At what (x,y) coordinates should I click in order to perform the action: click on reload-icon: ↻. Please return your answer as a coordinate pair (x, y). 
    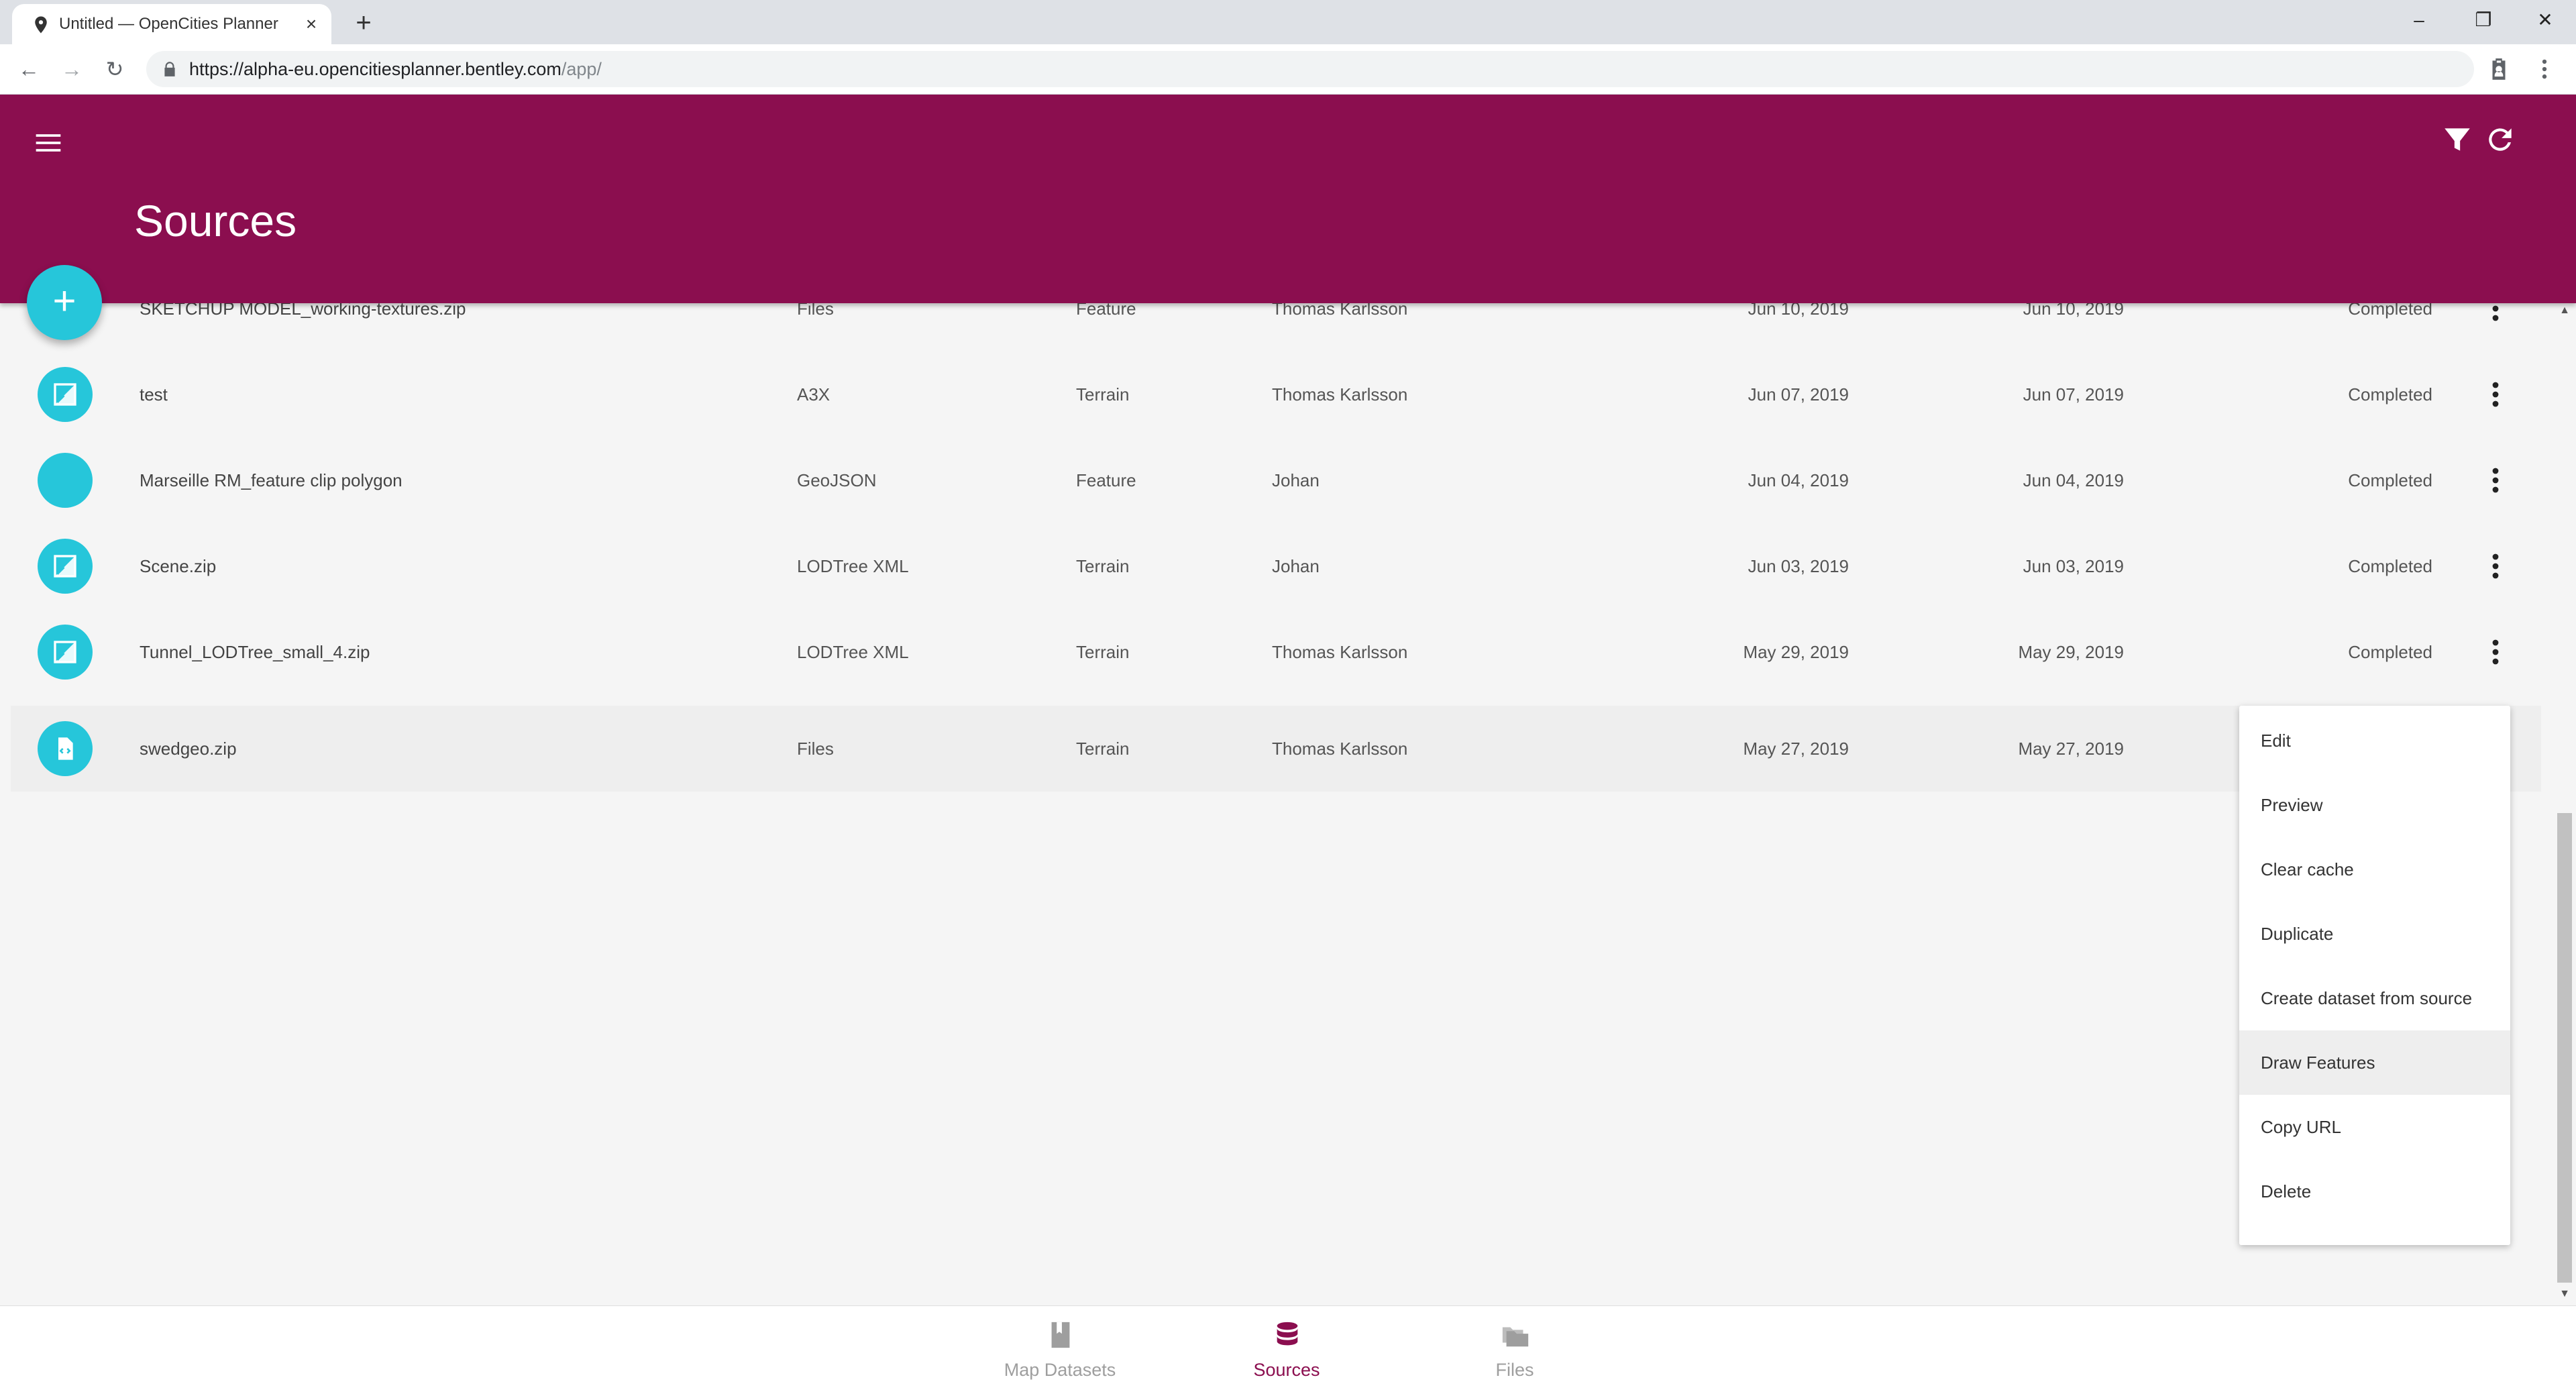
    Looking at the image, I should click on (114, 69).